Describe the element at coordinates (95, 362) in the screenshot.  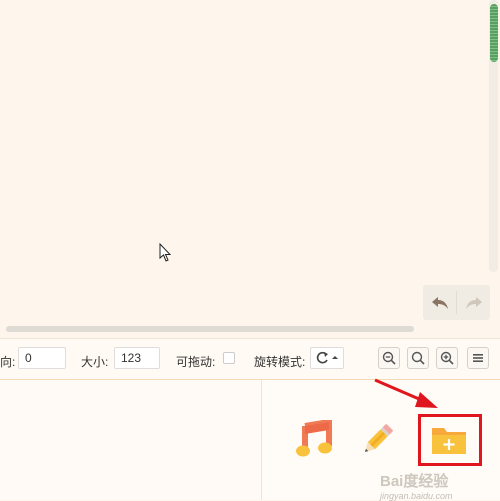
I see `size-label: 大小:` at that location.